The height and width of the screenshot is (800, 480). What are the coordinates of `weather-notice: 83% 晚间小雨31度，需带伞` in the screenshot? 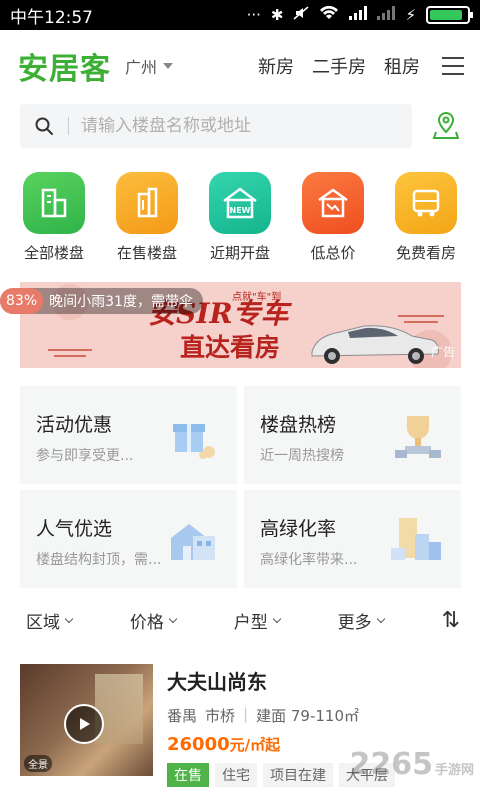 It's located at (101, 301).